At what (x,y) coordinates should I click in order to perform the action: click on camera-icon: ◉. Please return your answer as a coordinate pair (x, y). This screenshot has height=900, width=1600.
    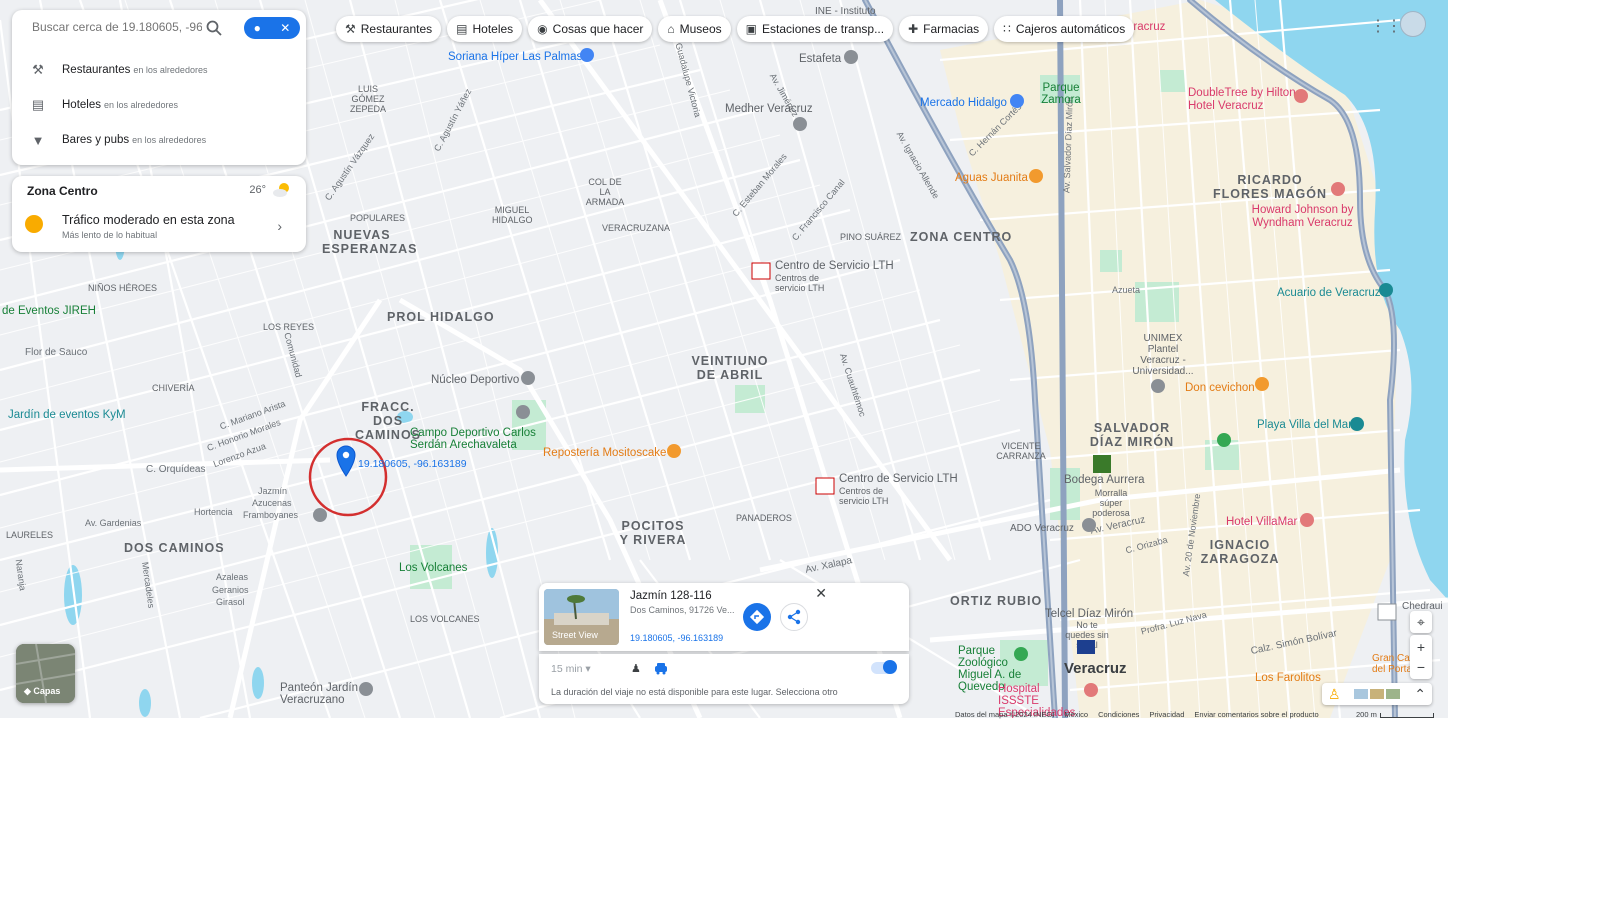
    Looking at the image, I should click on (542, 29).